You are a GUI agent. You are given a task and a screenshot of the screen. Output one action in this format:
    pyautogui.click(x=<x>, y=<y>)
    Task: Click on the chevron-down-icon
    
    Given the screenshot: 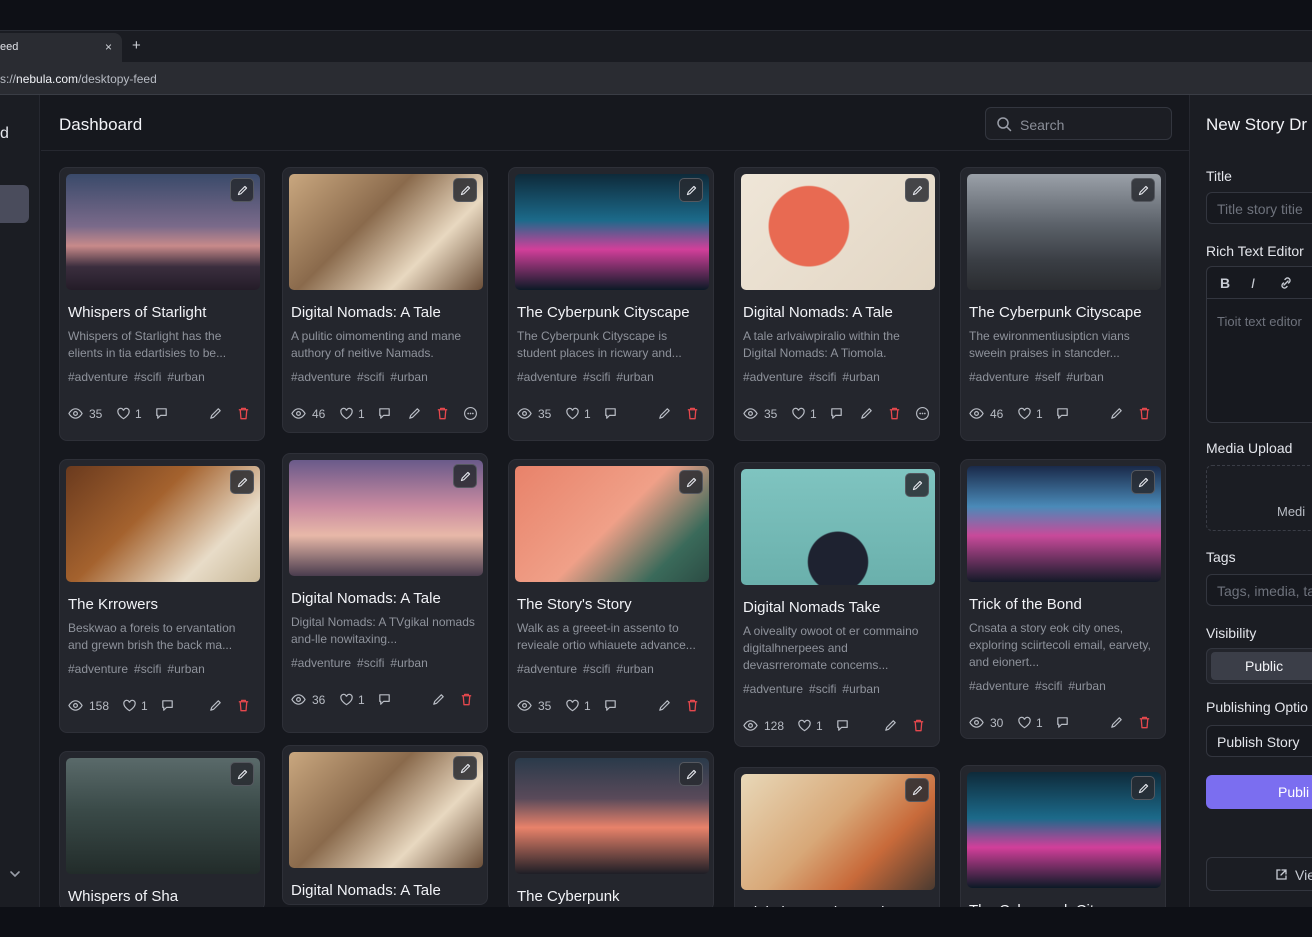 What is the action you would take?
    pyautogui.click(x=15, y=874)
    